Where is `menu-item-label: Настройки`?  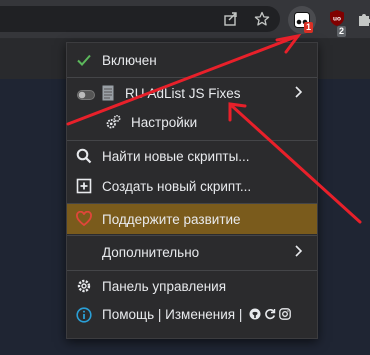 menu-item-label: Настройки is located at coordinates (164, 122).